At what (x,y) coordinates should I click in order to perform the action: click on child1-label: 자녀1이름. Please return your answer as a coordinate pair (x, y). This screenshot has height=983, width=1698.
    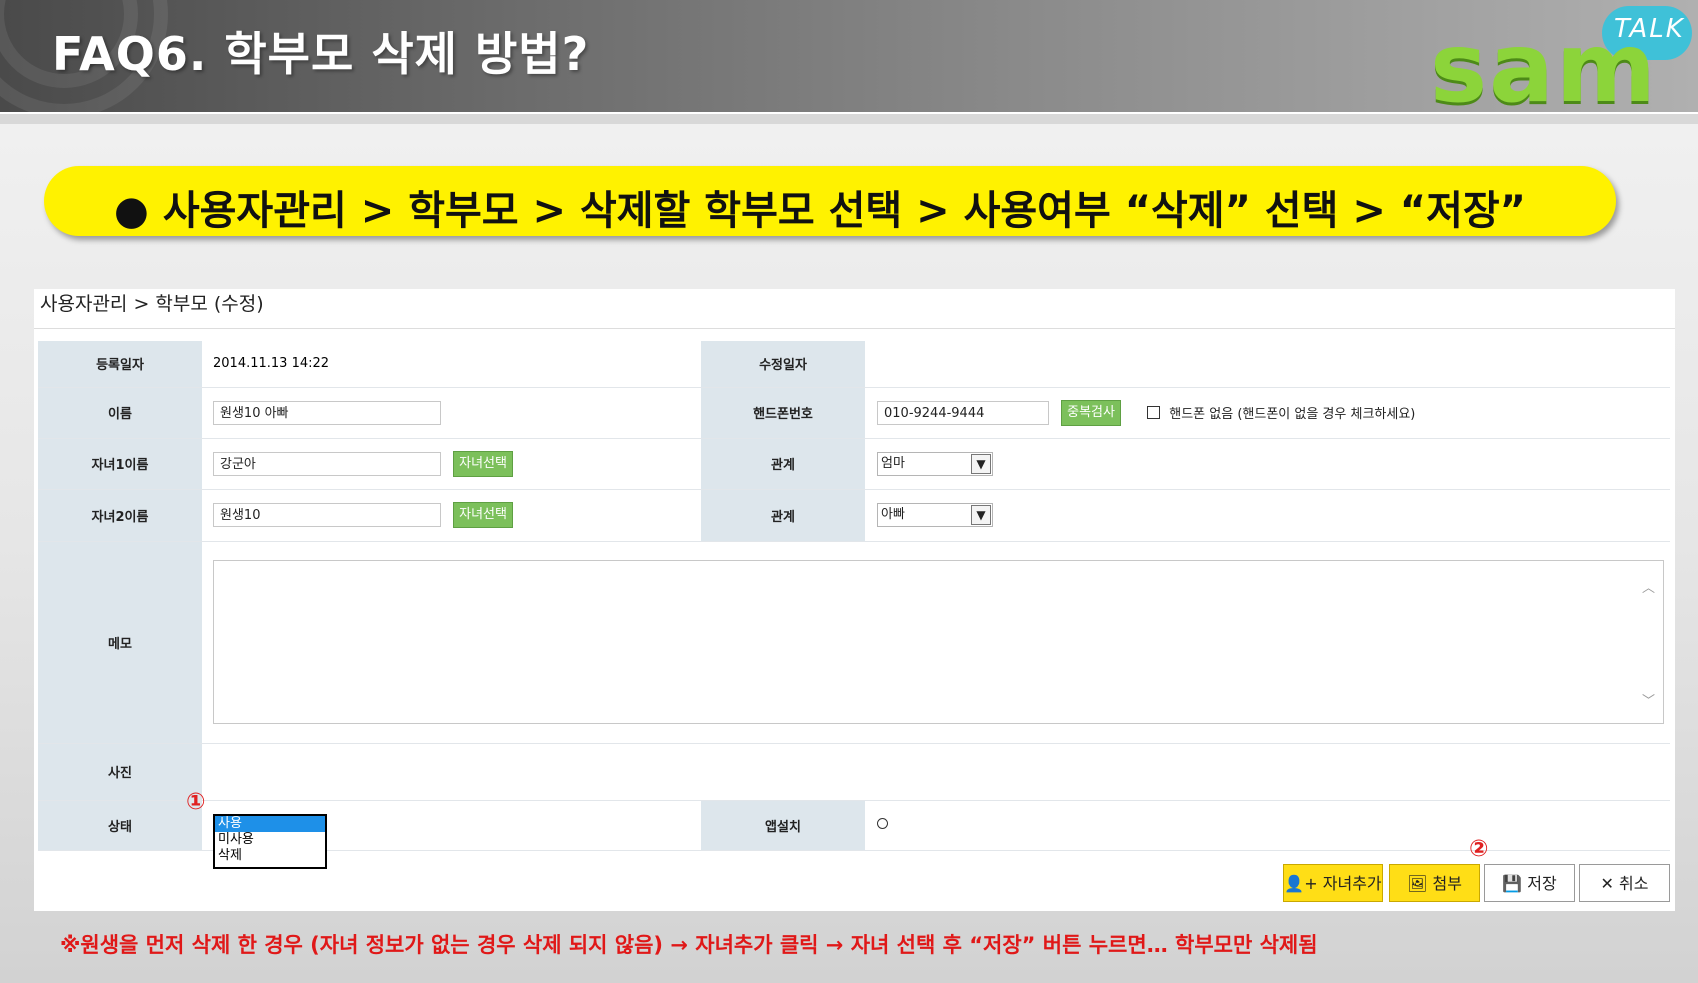
    Looking at the image, I should click on (120, 464).